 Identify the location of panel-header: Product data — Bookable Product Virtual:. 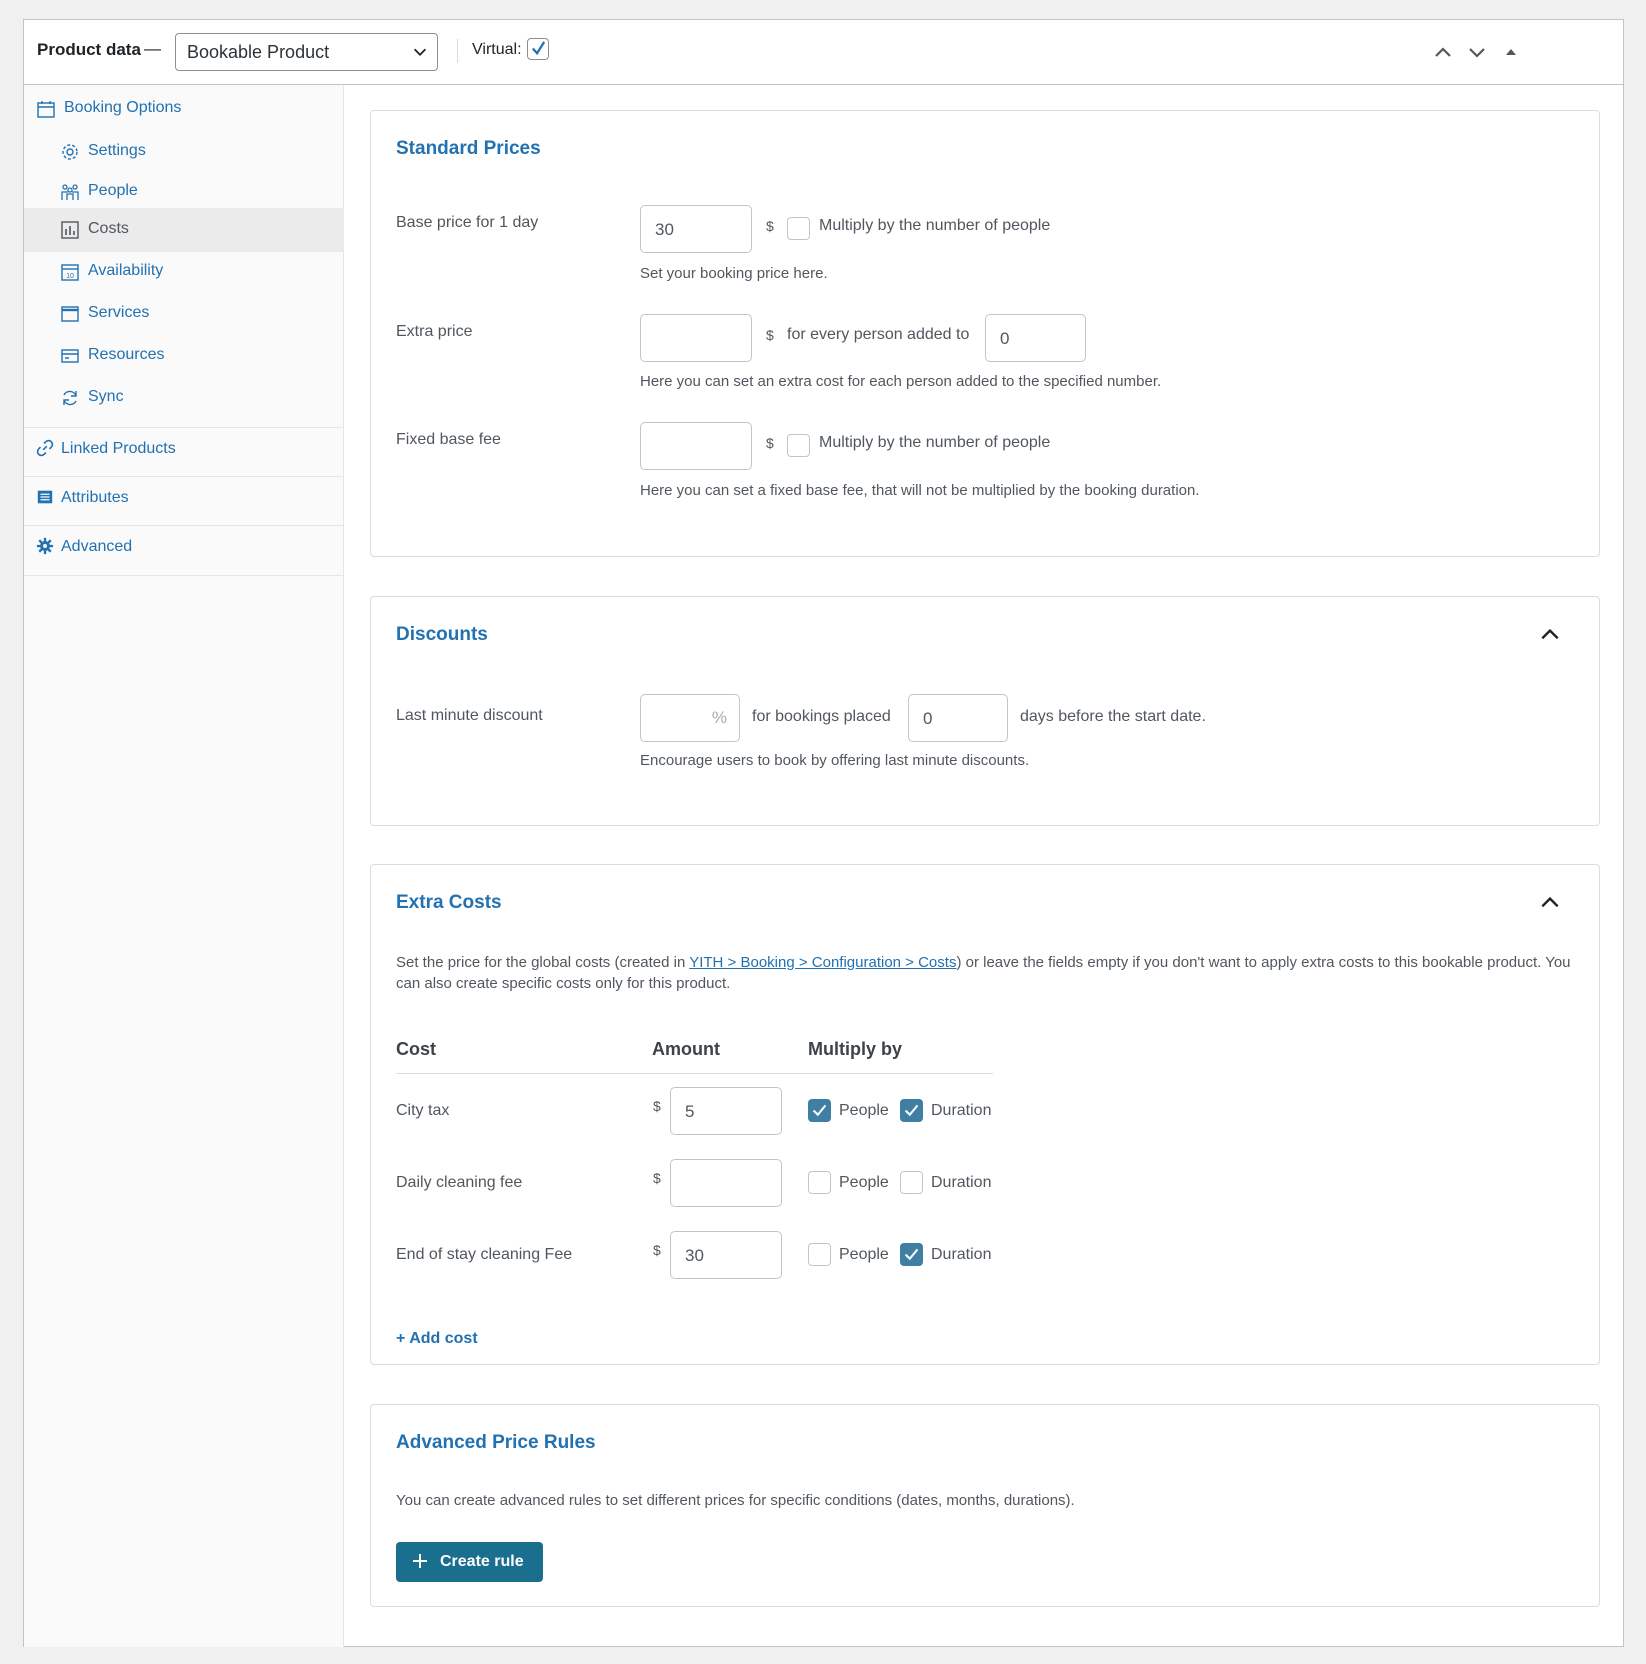
(823, 52).